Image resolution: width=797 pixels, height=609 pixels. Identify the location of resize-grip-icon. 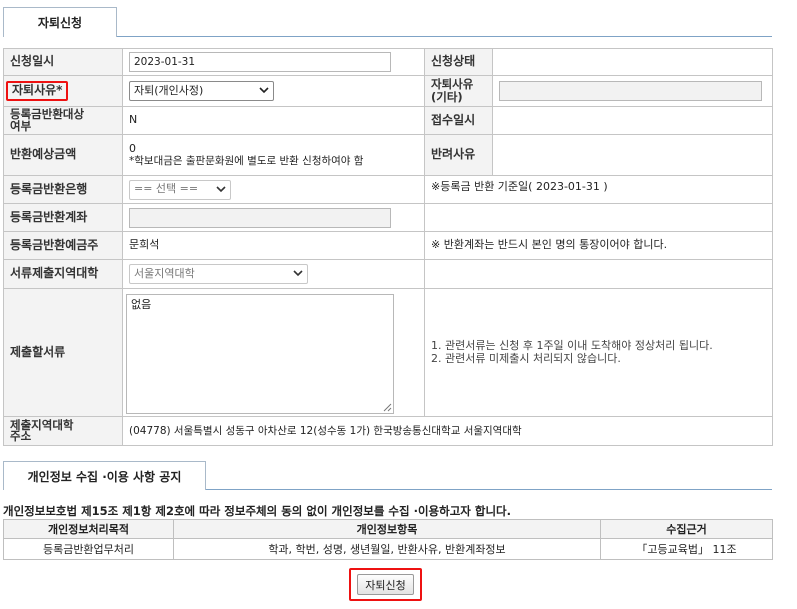
(387, 407).